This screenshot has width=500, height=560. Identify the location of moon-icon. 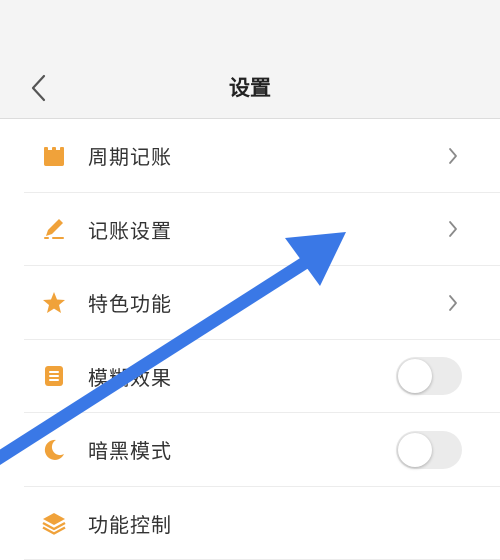
(54, 449).